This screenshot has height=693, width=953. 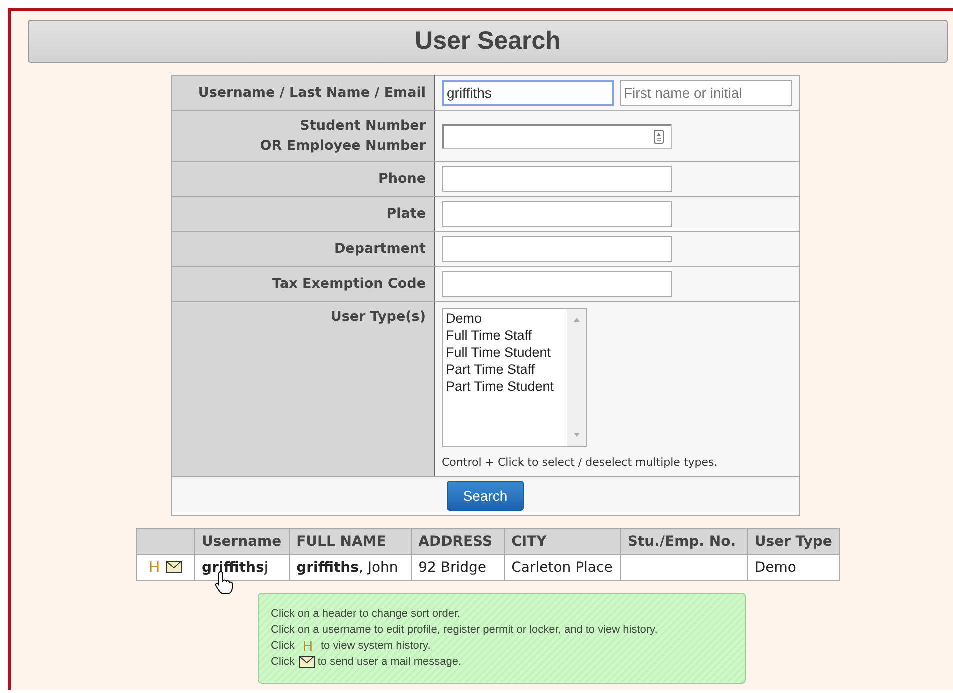 What do you see at coordinates (350, 567) in the screenshot?
I see `table-cell: griffiths, John` at bounding box center [350, 567].